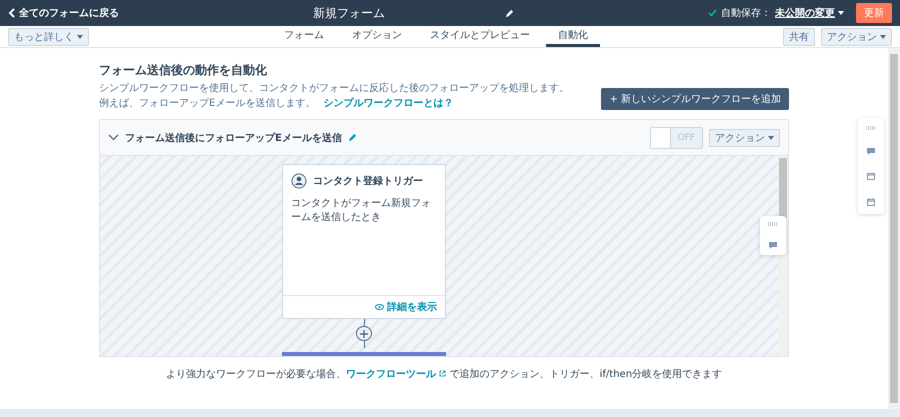  I want to click on workflow-title: フォーム送信後にフォローアップEメールを送信, so click(233, 137).